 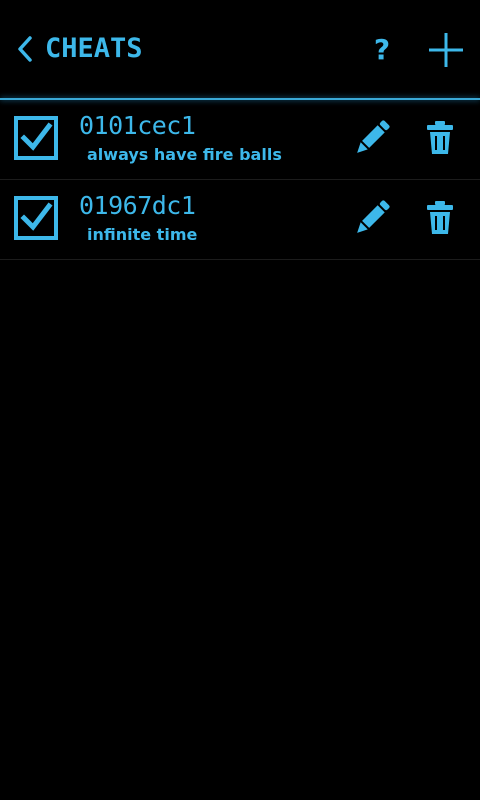 What do you see at coordinates (240, 49) in the screenshot?
I see `app-header: CHEATS ?` at bounding box center [240, 49].